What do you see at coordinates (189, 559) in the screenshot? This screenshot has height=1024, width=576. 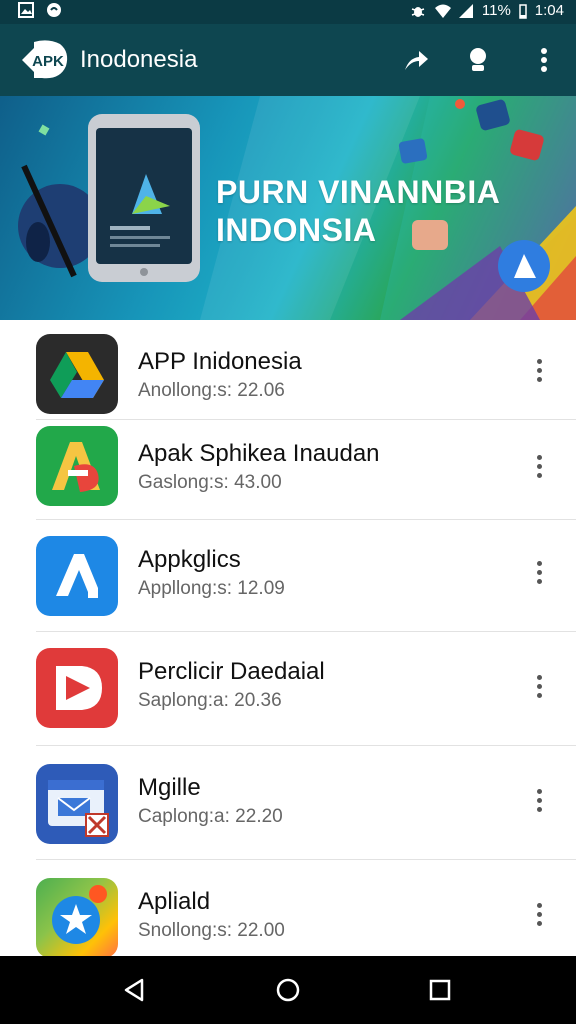 I see `app-name: Appkglics` at bounding box center [189, 559].